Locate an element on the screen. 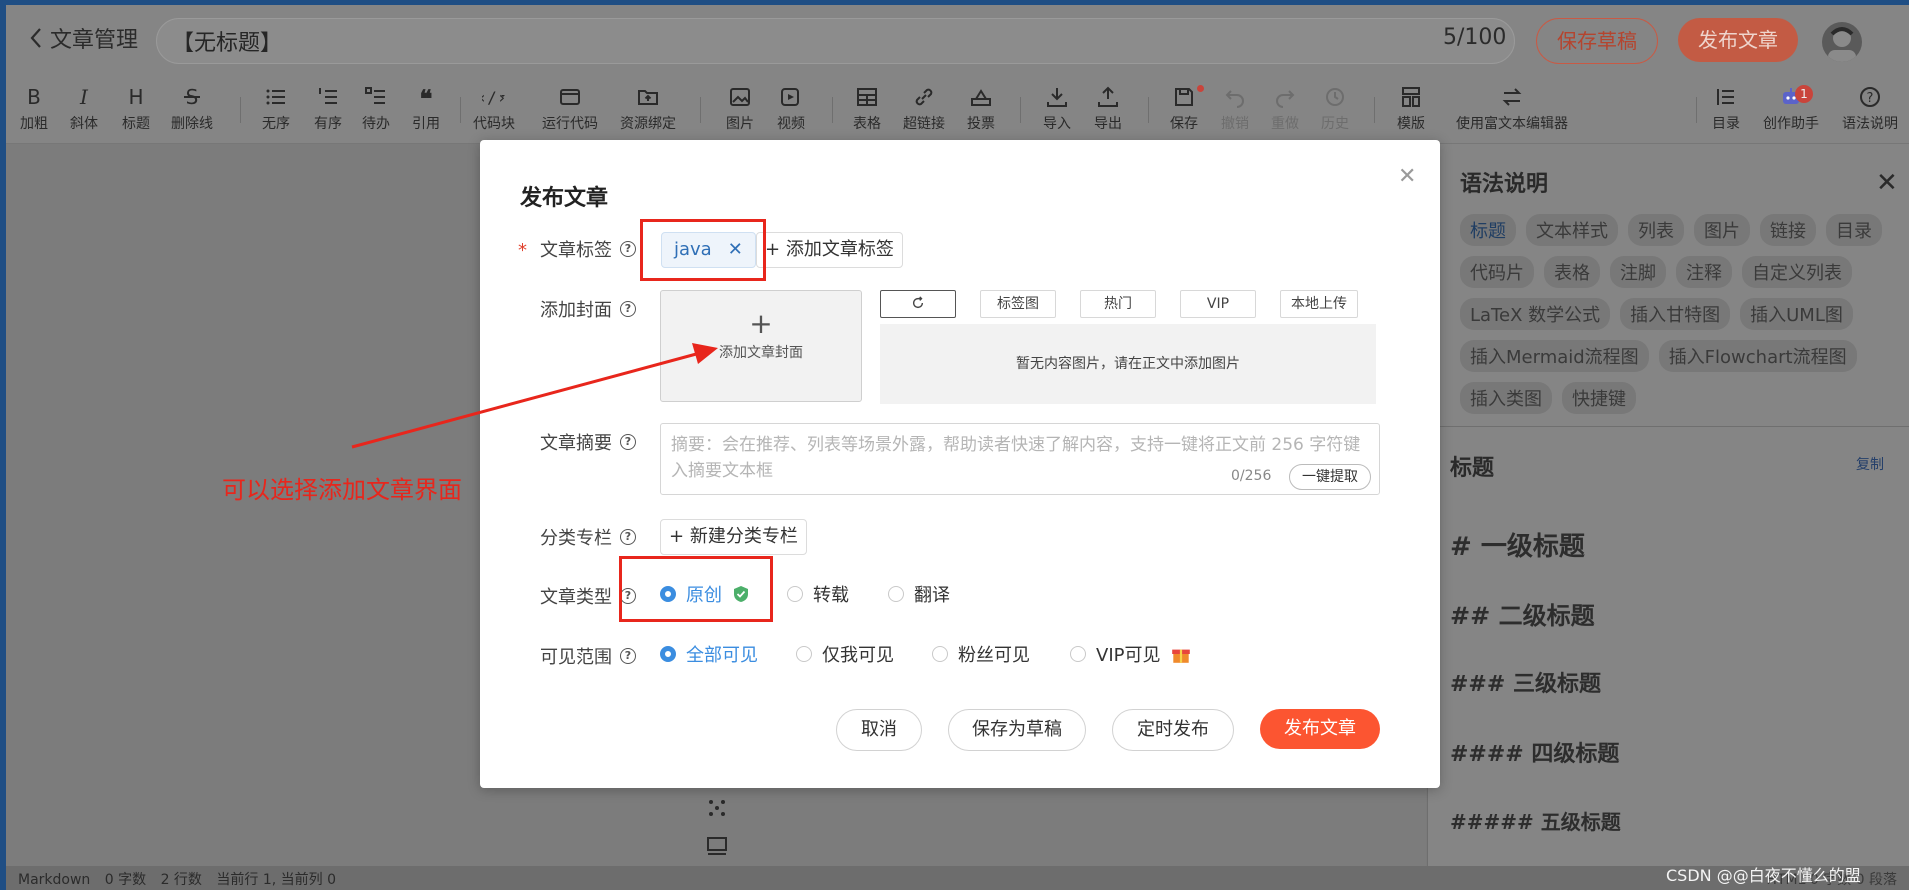 This screenshot has width=1909, height=890. cover-tab-popular: 热门 is located at coordinates (1118, 304).